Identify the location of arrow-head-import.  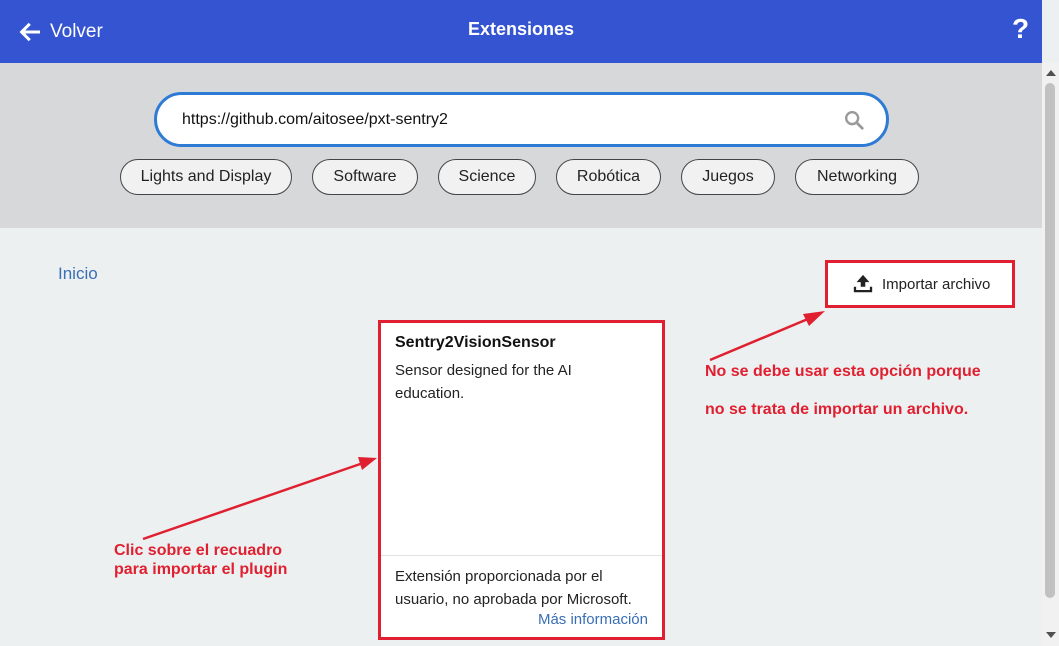
(814, 318).